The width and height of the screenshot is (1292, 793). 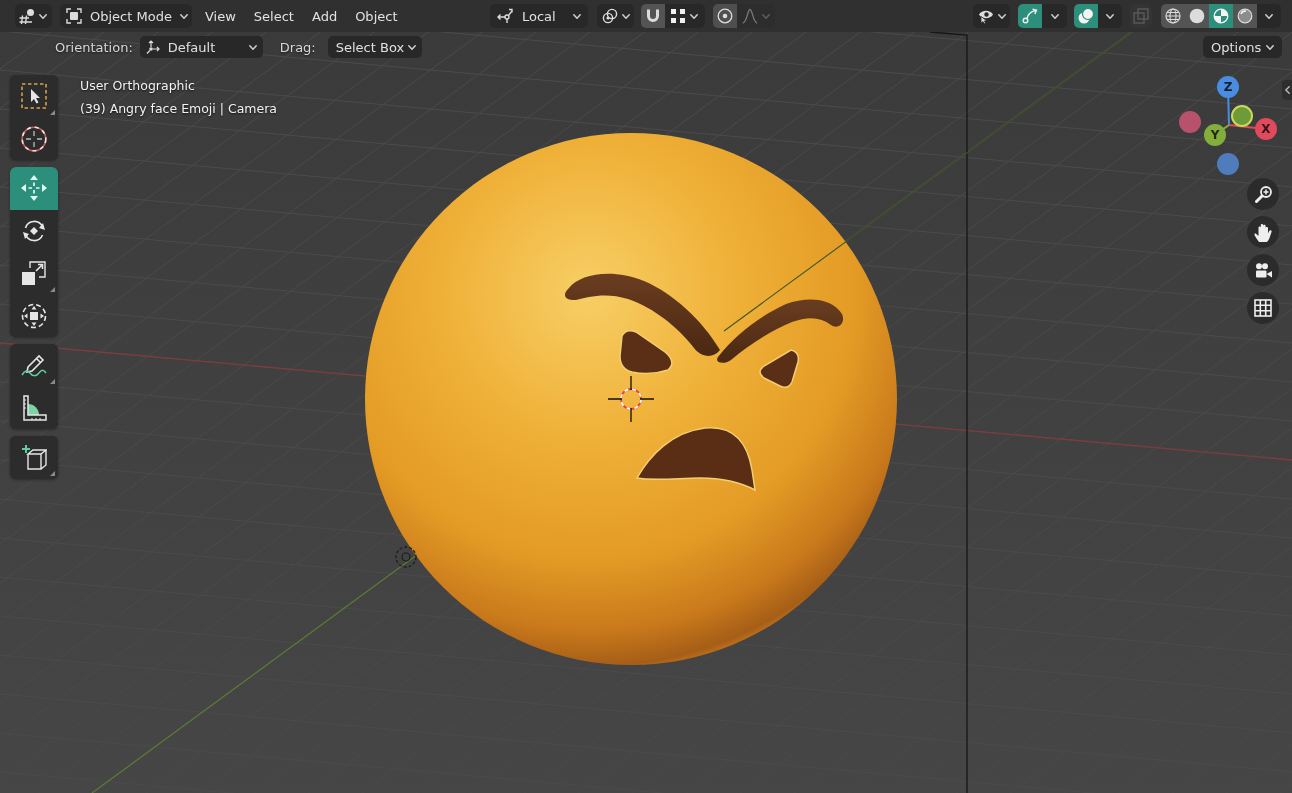 I want to click on solid-sphere-icon, so click(x=1197, y=16).